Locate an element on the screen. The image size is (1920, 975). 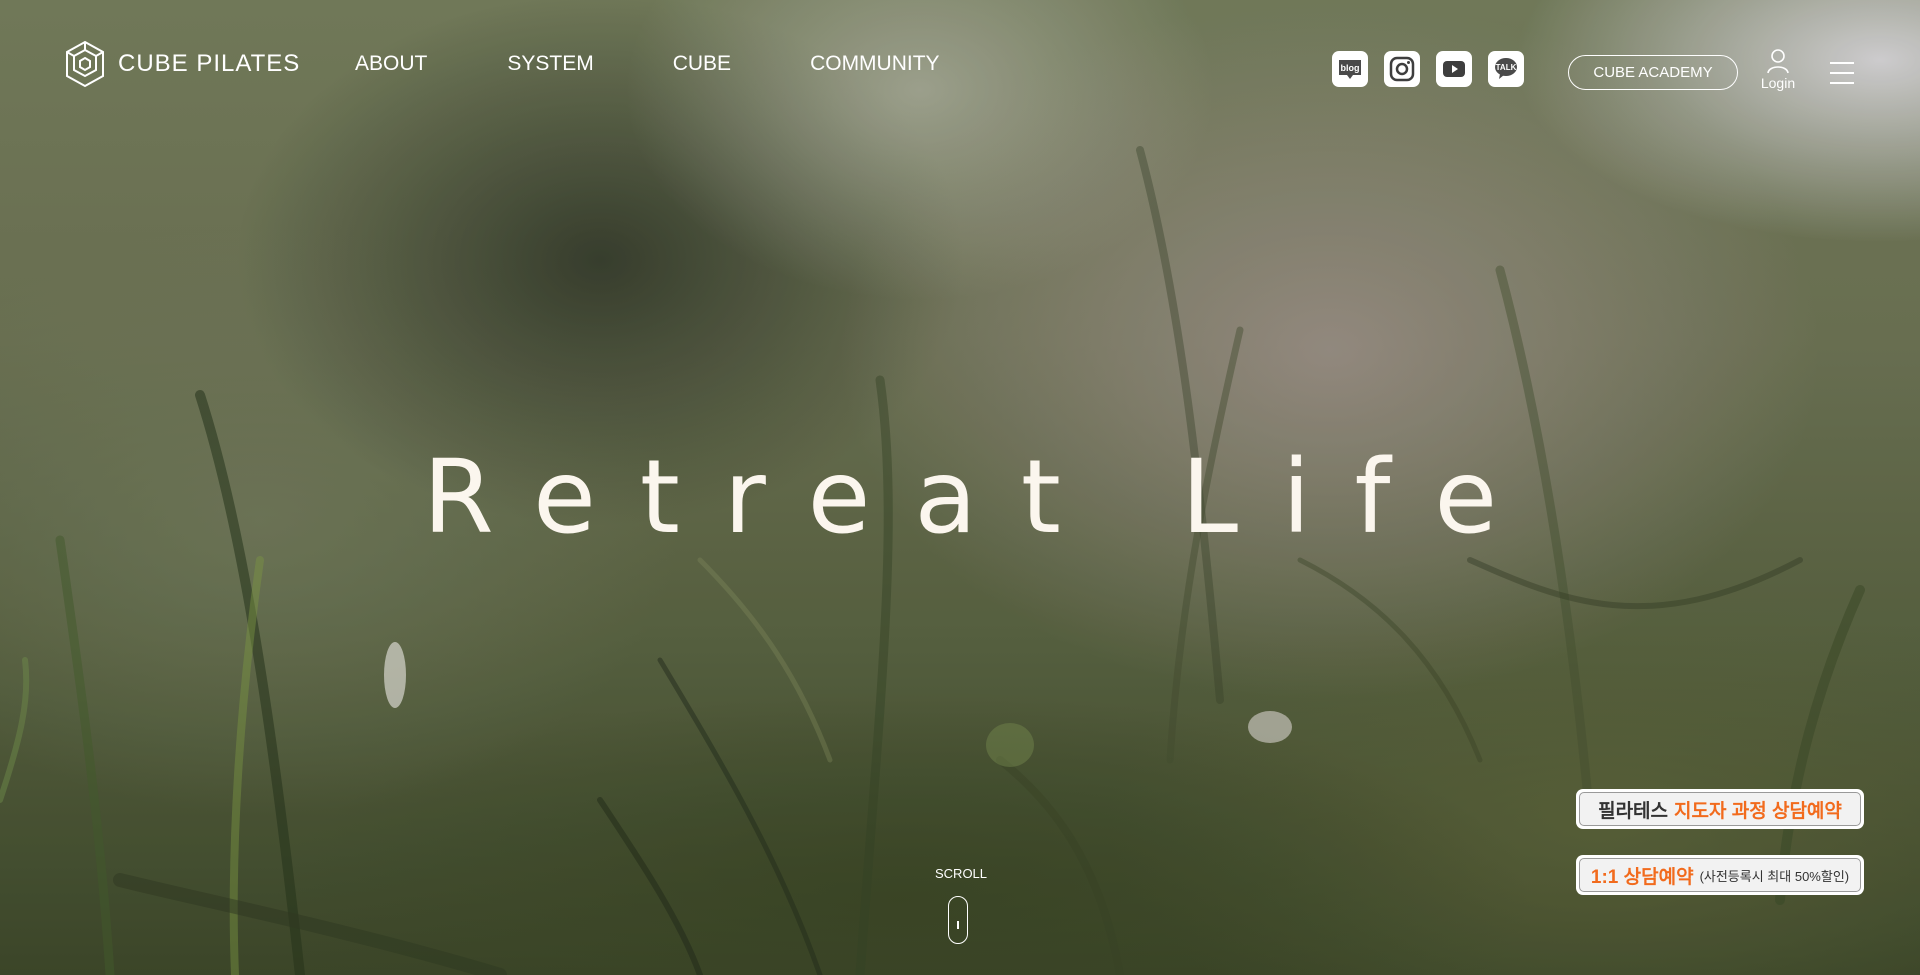
blog-icon-label: blog is located at coordinates (1350, 68).